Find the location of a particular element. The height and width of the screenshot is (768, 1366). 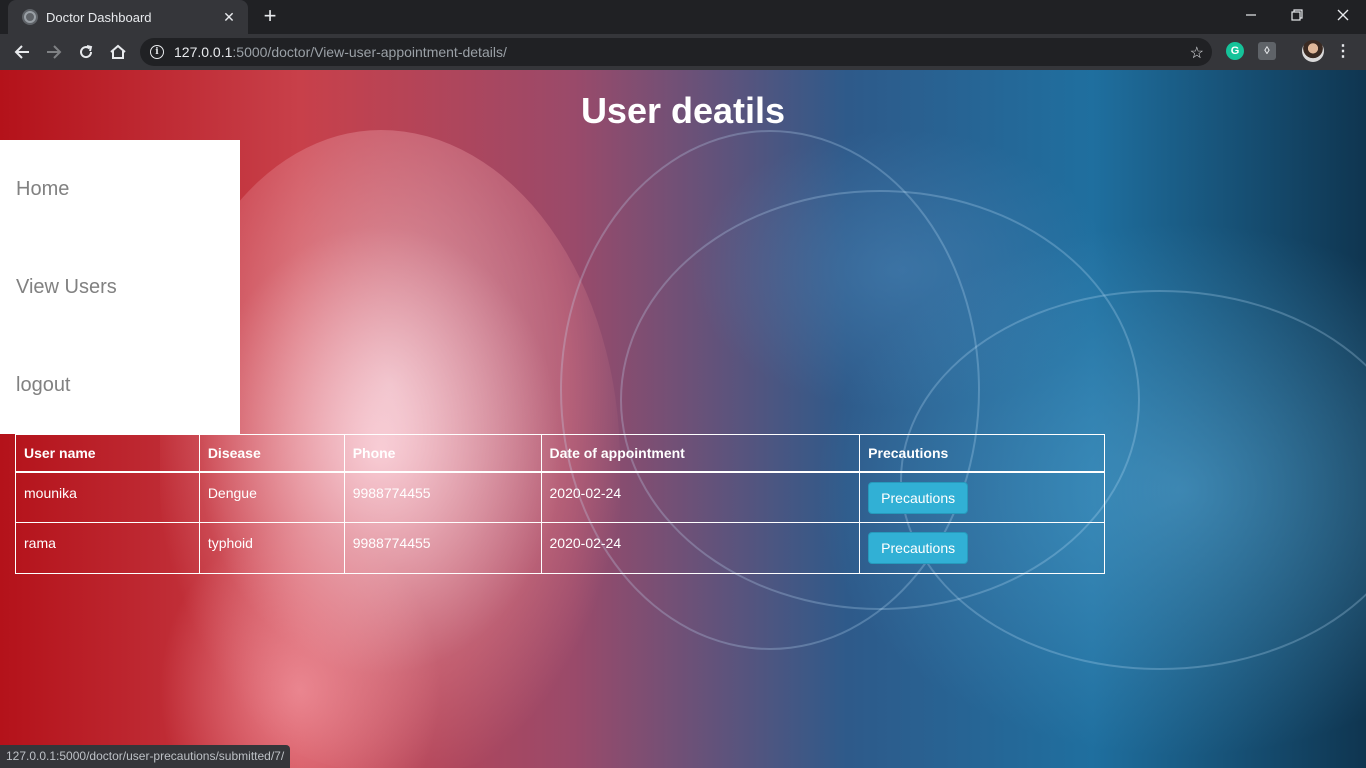

new-tab-icon: + is located at coordinates (270, 17).